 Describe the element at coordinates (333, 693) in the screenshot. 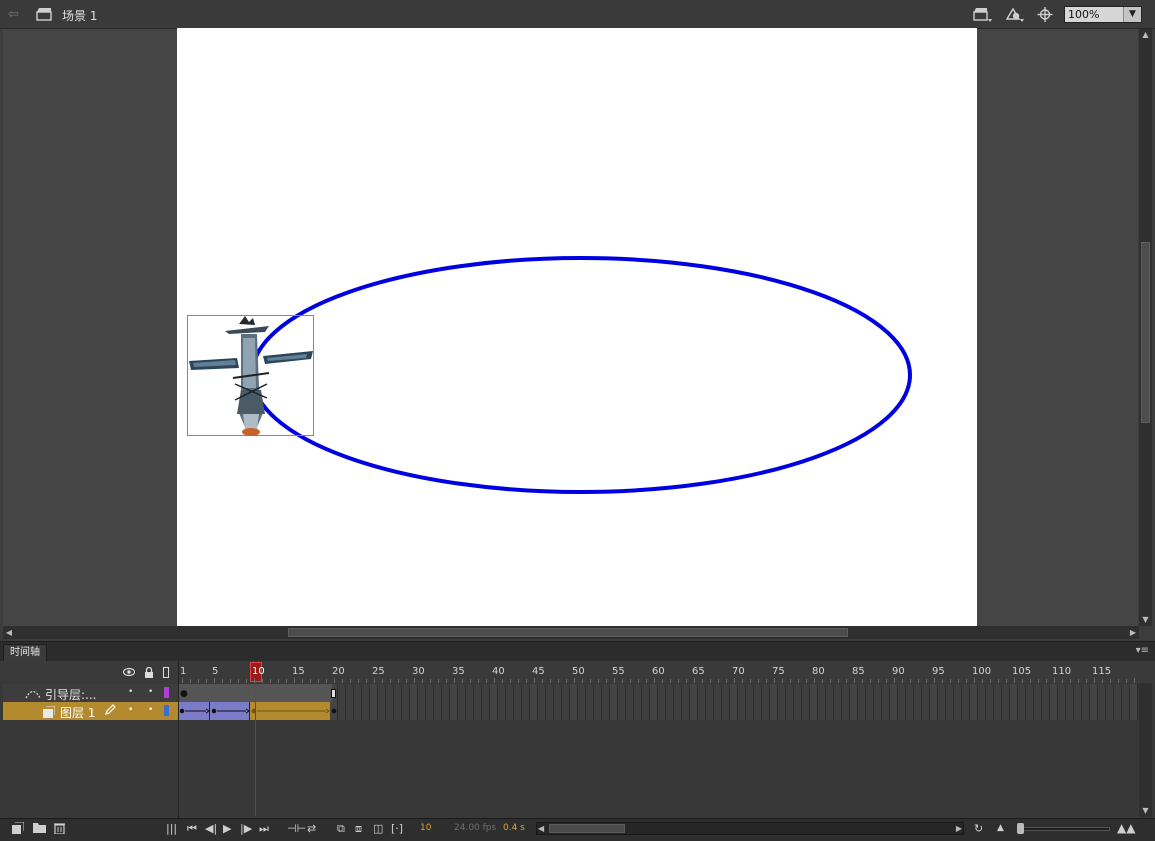

I see `end-frame-marker` at that location.